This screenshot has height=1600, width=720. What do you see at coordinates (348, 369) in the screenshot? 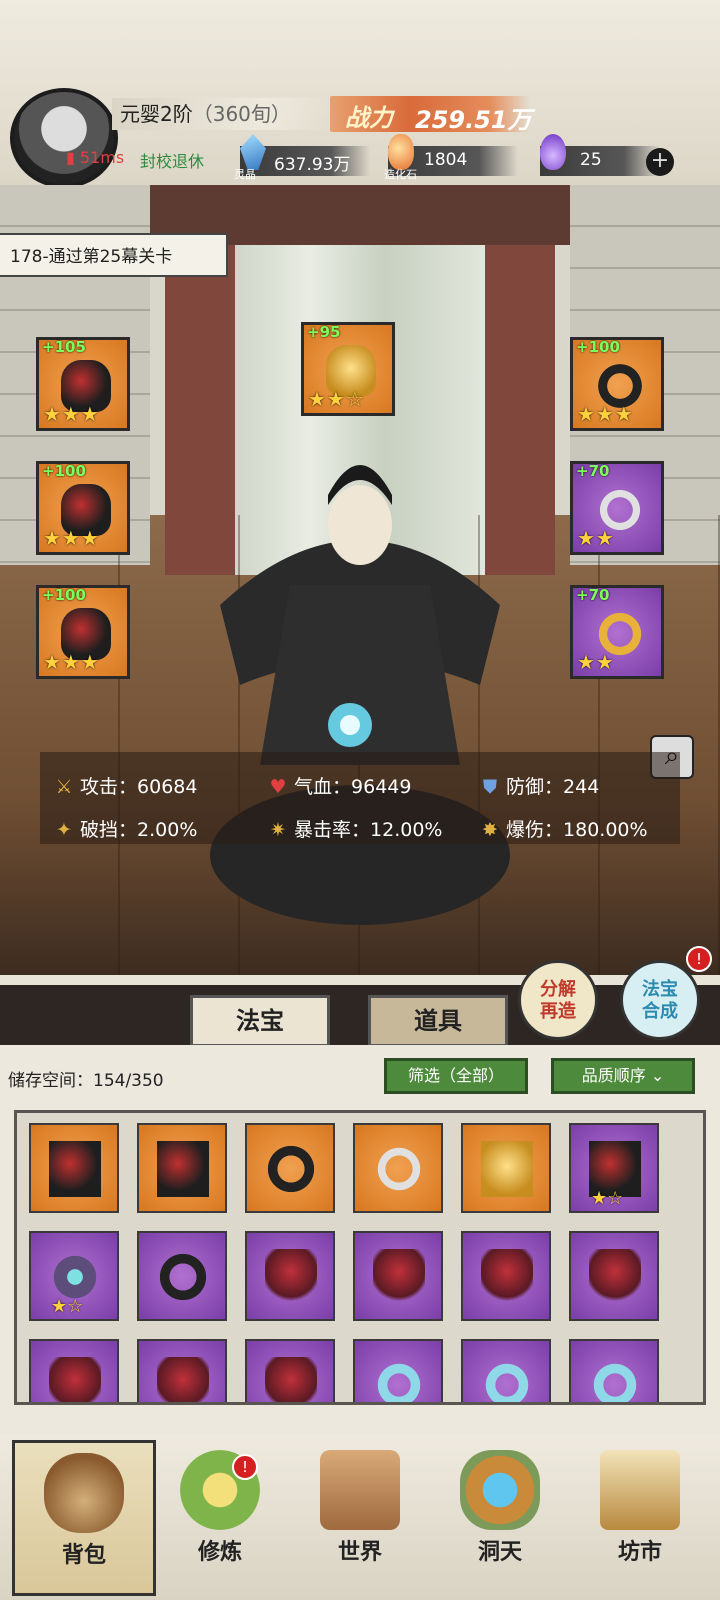
I see `equip-slot-treasure: +95 ★★☆` at bounding box center [348, 369].